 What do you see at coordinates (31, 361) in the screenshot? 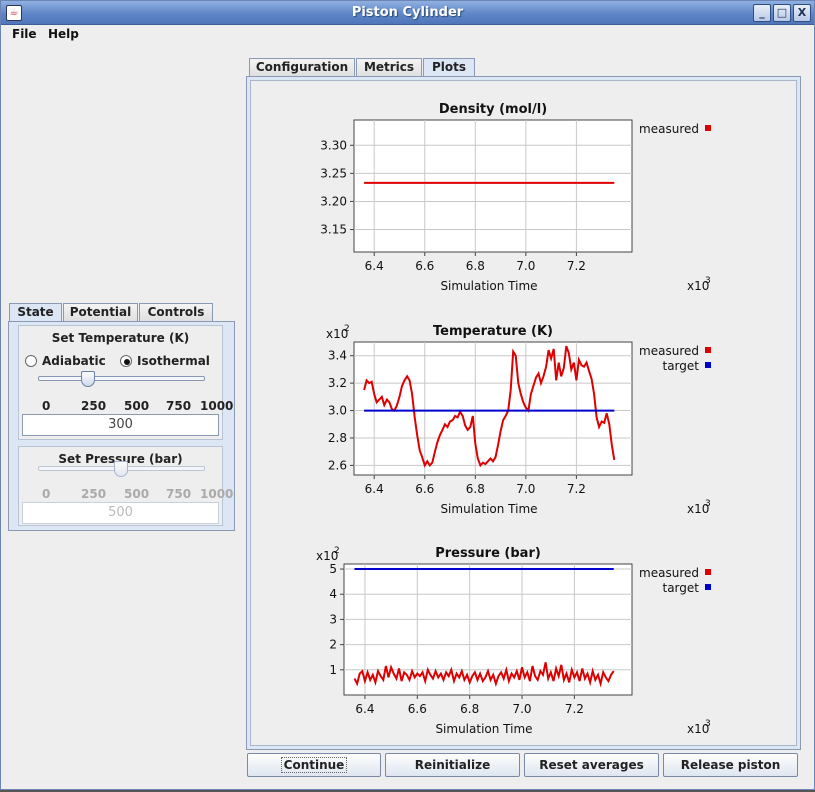
I see `radio-unselected-icon` at bounding box center [31, 361].